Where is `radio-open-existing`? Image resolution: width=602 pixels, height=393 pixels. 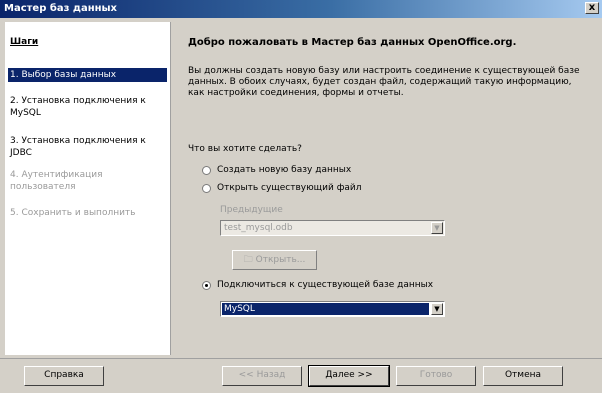
radio-open-existing is located at coordinates (206, 188).